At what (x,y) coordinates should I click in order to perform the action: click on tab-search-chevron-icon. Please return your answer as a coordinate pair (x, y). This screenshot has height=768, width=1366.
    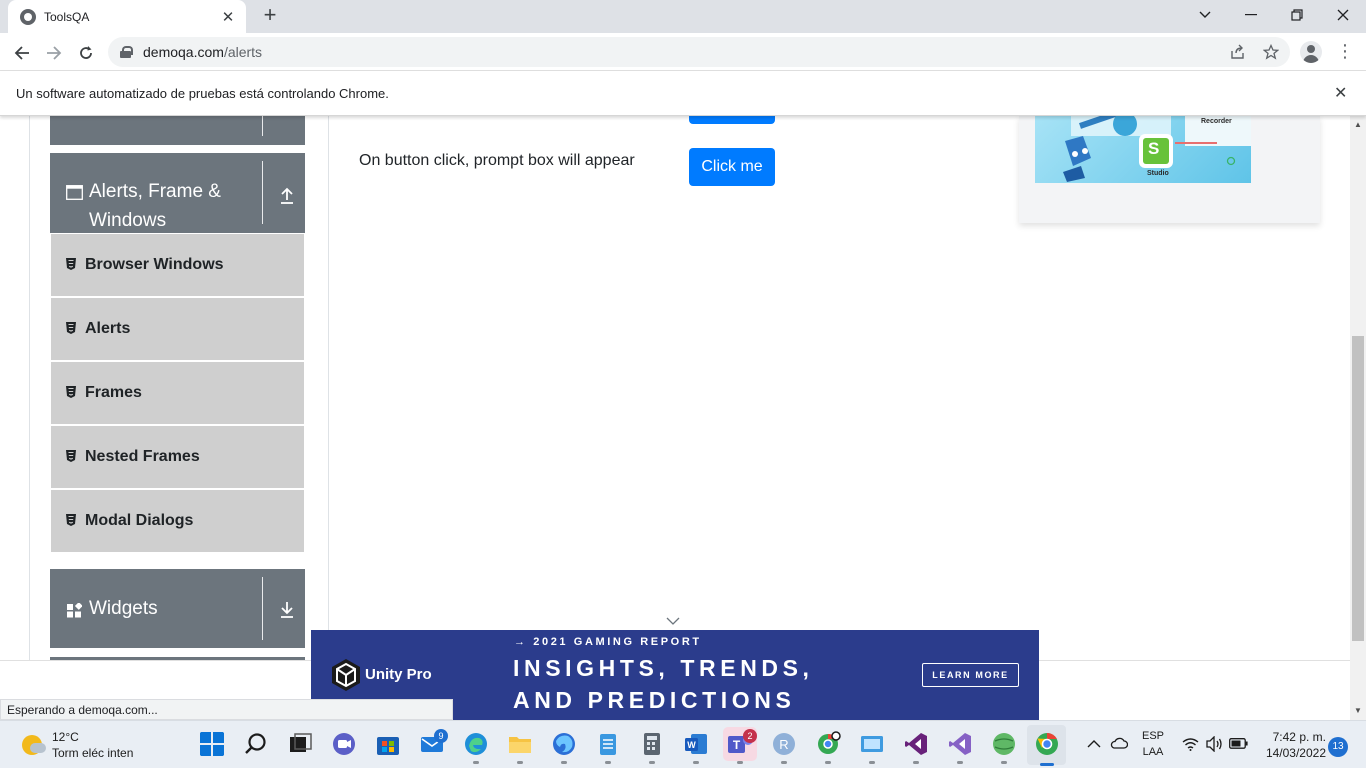
    Looking at the image, I should click on (1205, 15).